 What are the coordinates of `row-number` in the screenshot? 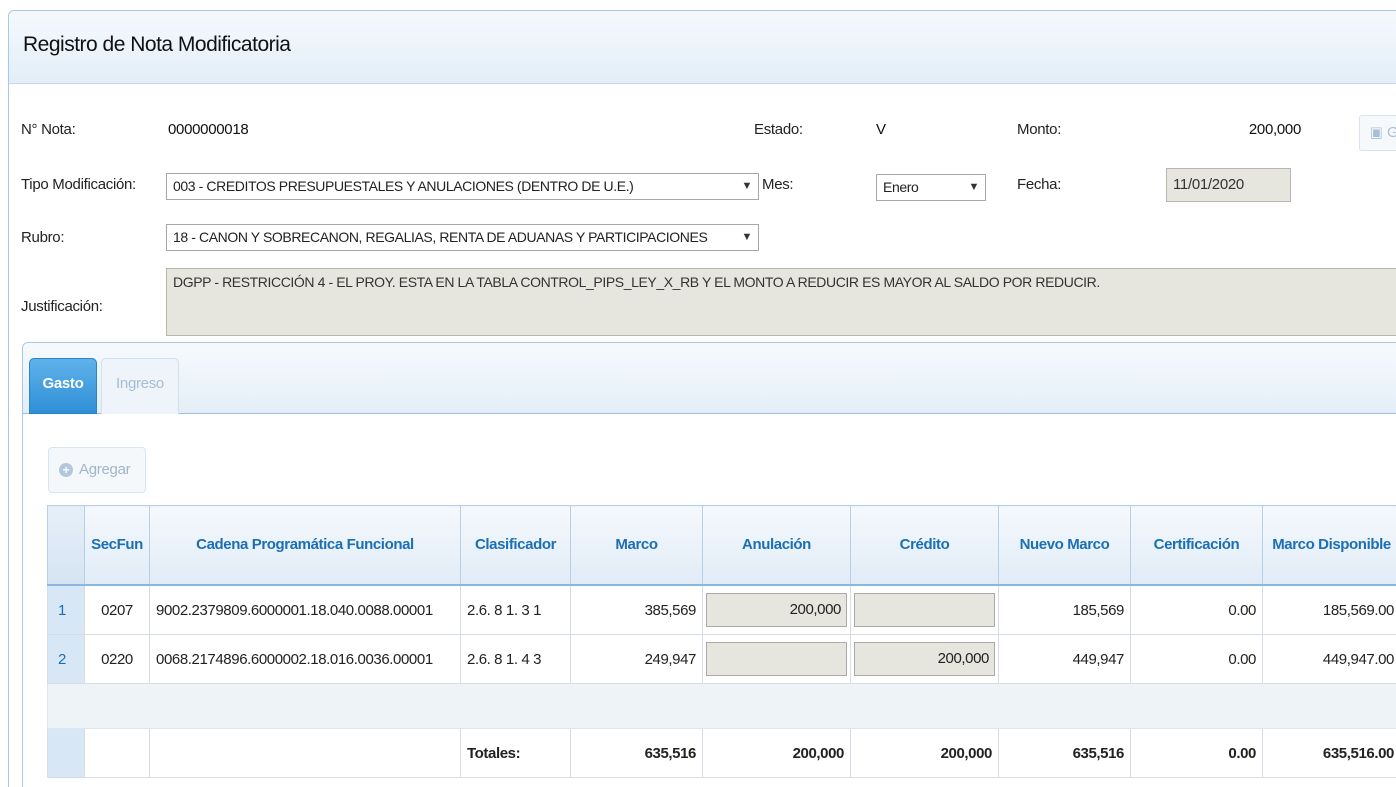 It's located at (66, 753).